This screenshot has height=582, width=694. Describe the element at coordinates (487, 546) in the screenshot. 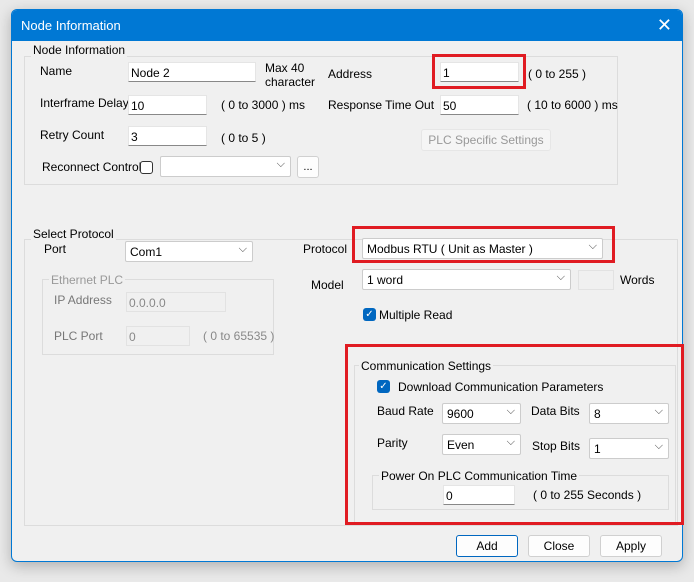

I see `add-button: Add` at that location.